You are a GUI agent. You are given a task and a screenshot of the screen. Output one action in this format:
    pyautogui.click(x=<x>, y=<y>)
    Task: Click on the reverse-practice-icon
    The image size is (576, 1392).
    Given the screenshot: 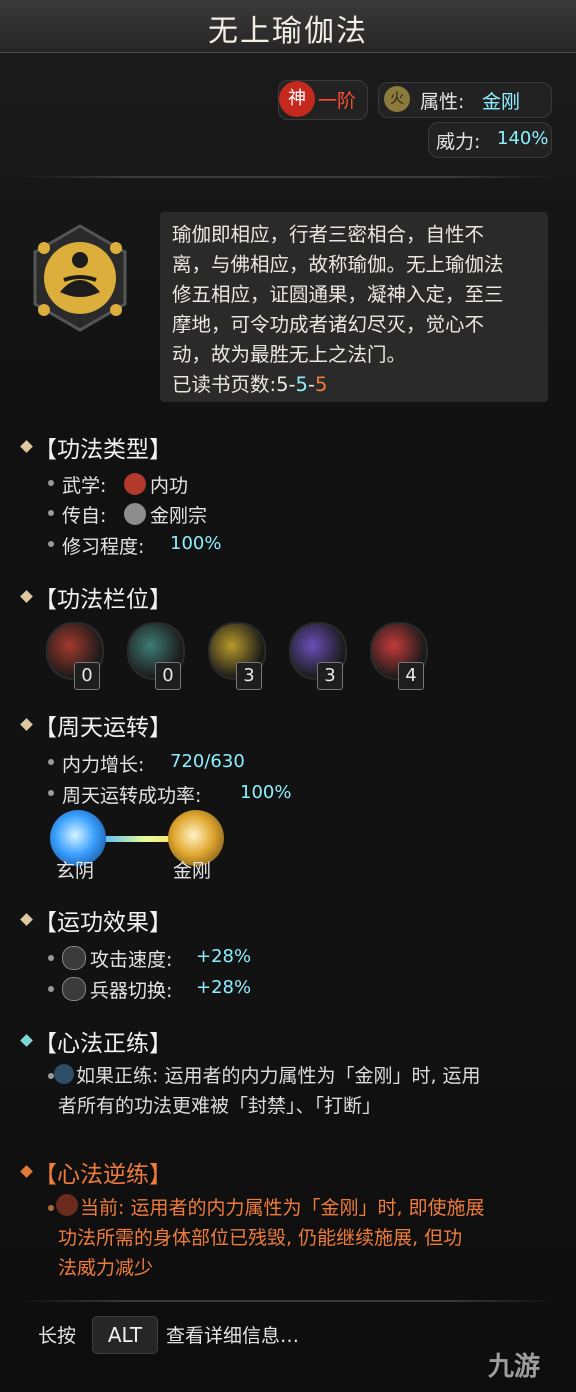 What is the action you would take?
    pyautogui.click(x=67, y=1205)
    